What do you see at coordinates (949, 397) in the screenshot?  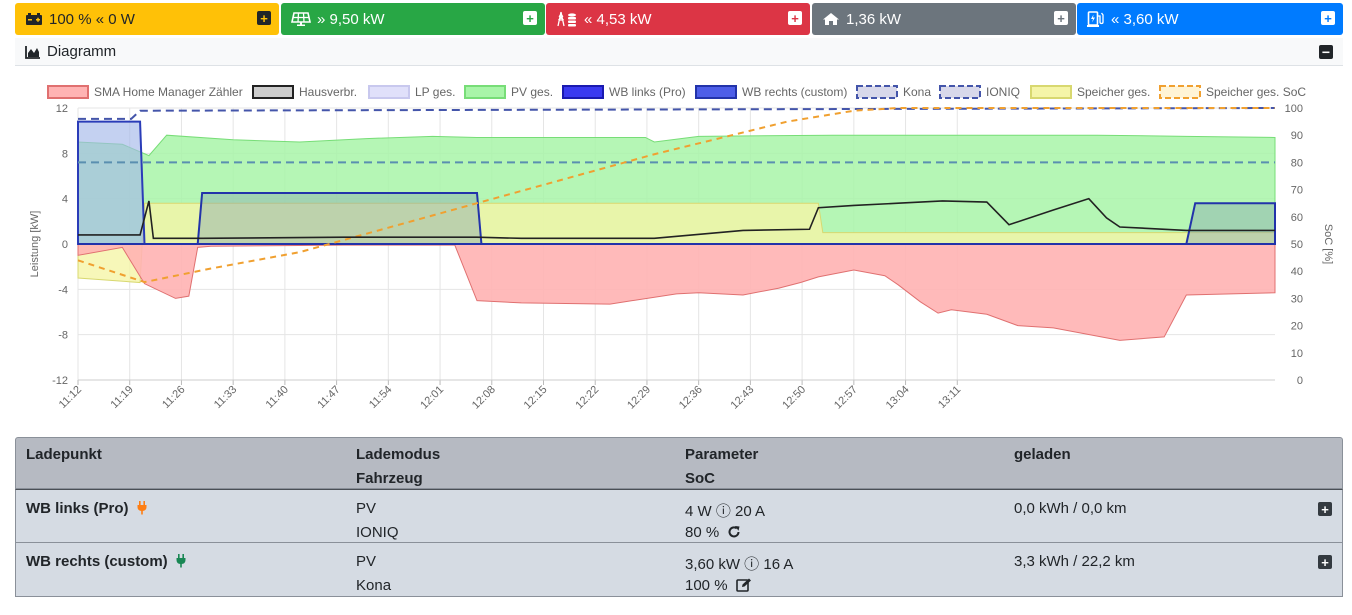 I see `x-tick-label: 13:11` at bounding box center [949, 397].